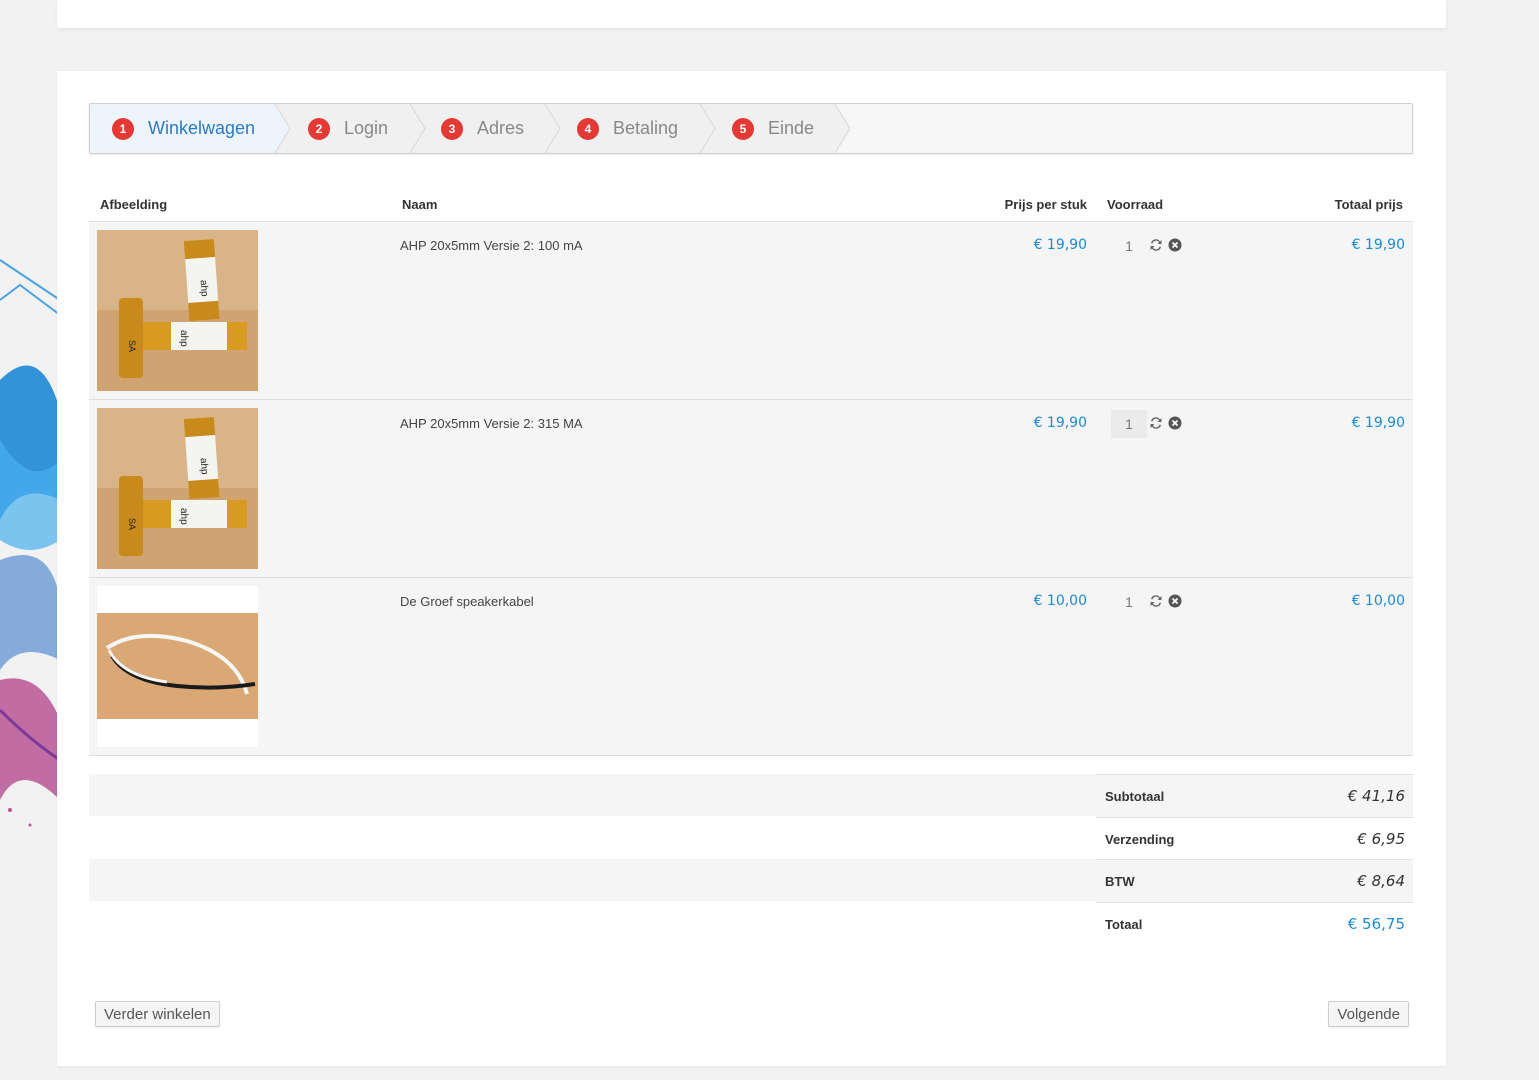 This screenshot has width=1539, height=1080. Describe the element at coordinates (1254, 838) in the screenshot. I see `shipping-row: Verzending € 6,95` at that location.